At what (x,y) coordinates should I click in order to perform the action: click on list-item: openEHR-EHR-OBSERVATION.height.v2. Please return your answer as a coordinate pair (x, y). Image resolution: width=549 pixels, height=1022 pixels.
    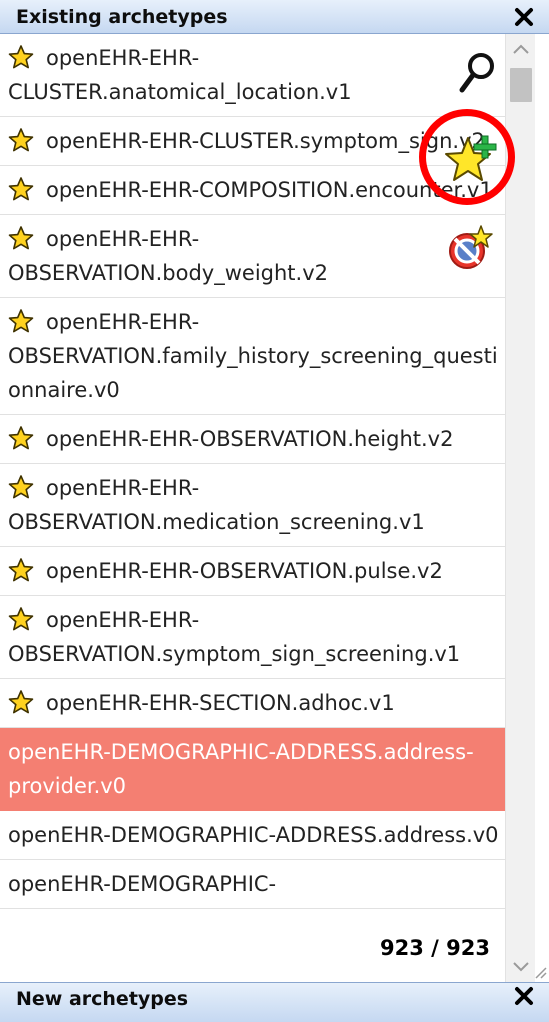
    Looking at the image, I should click on (252, 439).